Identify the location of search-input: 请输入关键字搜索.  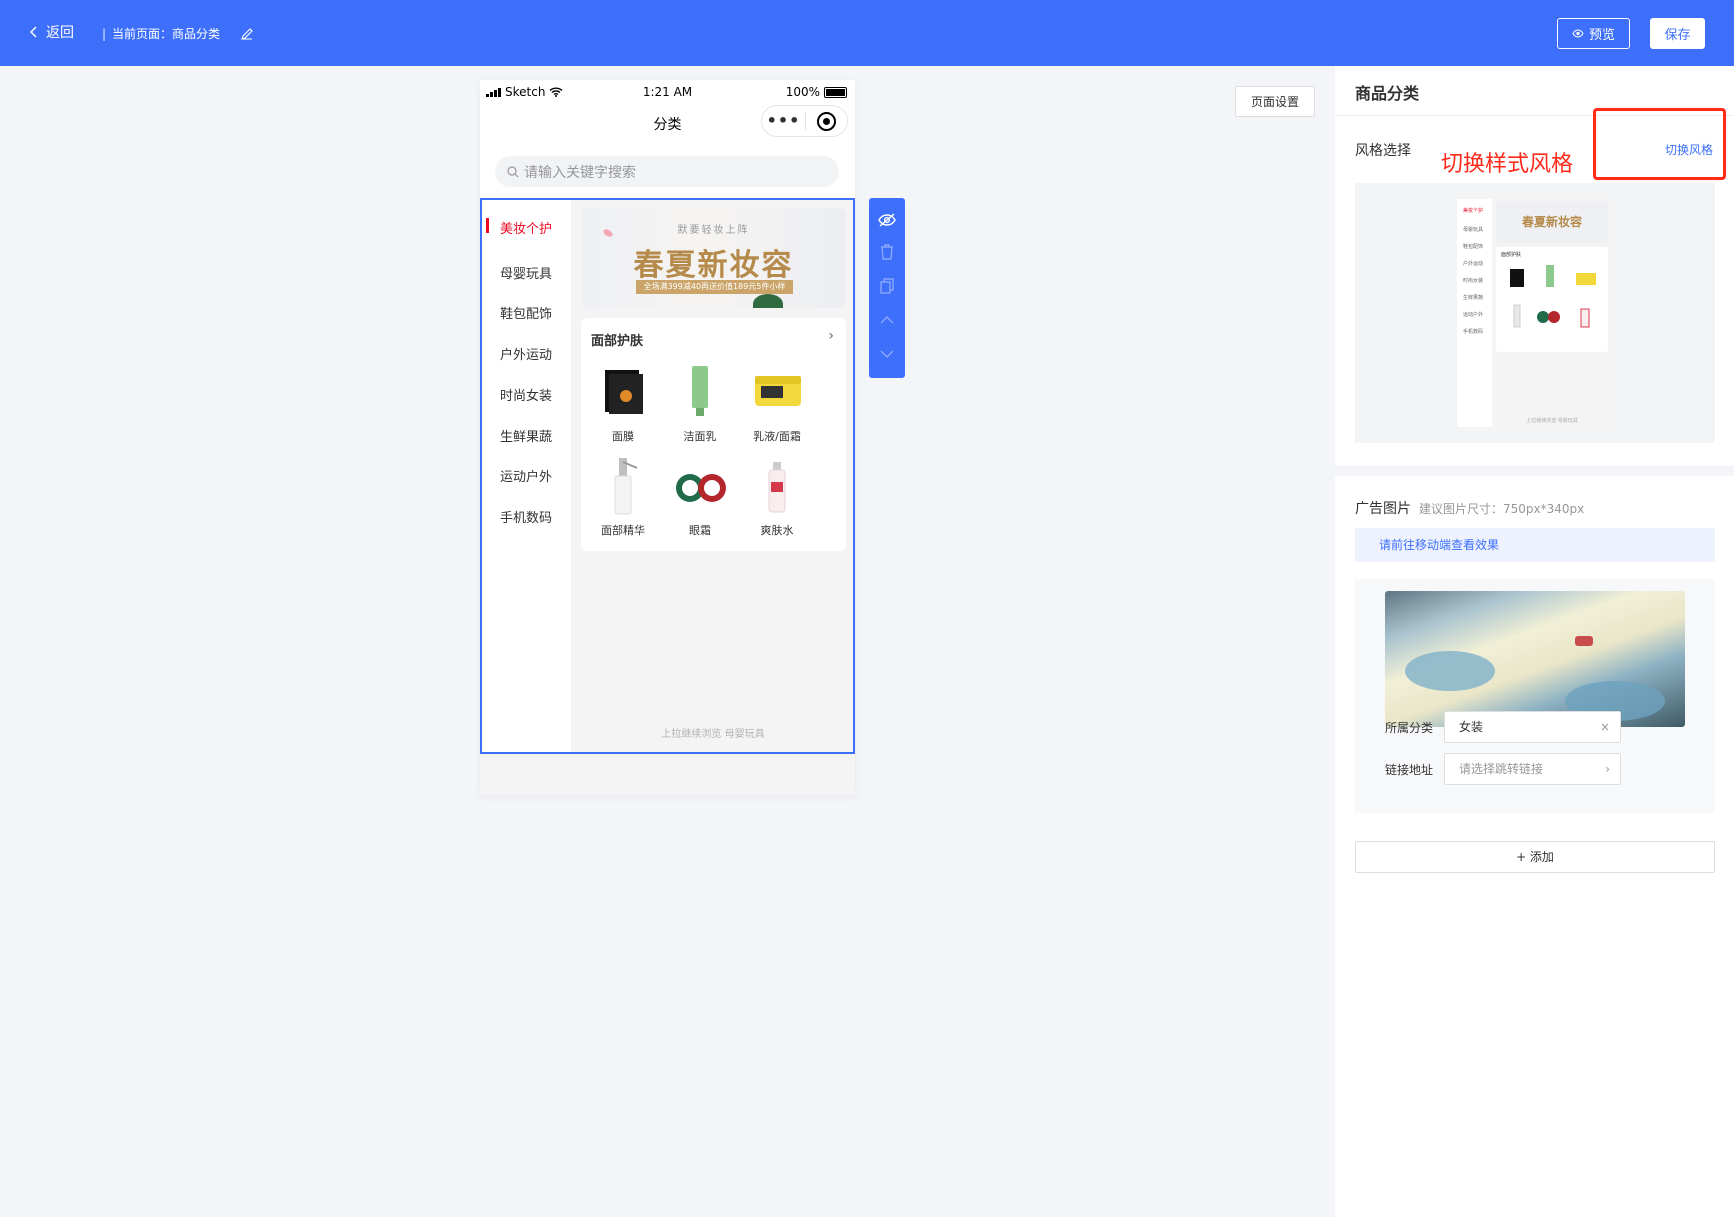
(667, 171).